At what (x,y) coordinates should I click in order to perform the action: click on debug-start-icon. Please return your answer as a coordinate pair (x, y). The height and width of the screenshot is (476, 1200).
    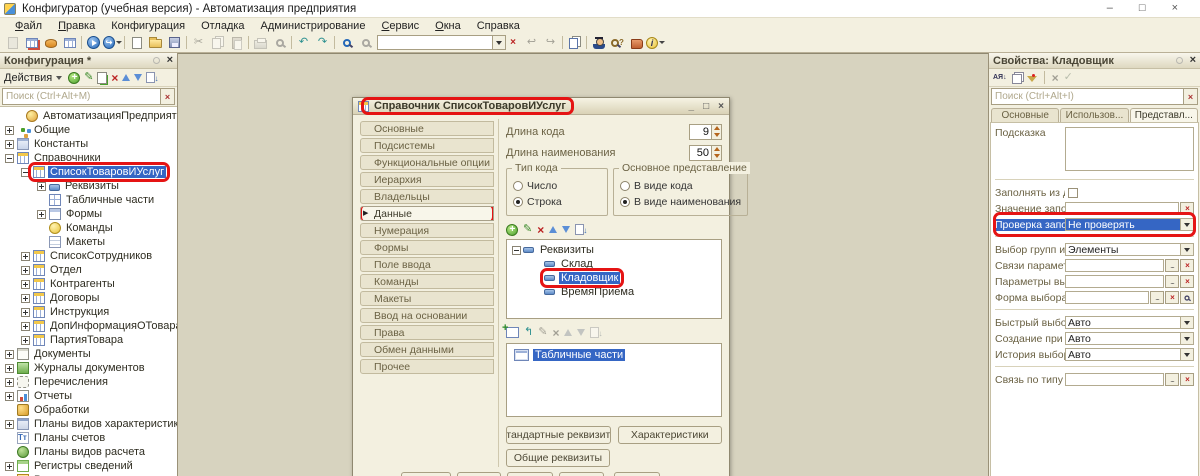
    Looking at the image, I should click on (93, 42).